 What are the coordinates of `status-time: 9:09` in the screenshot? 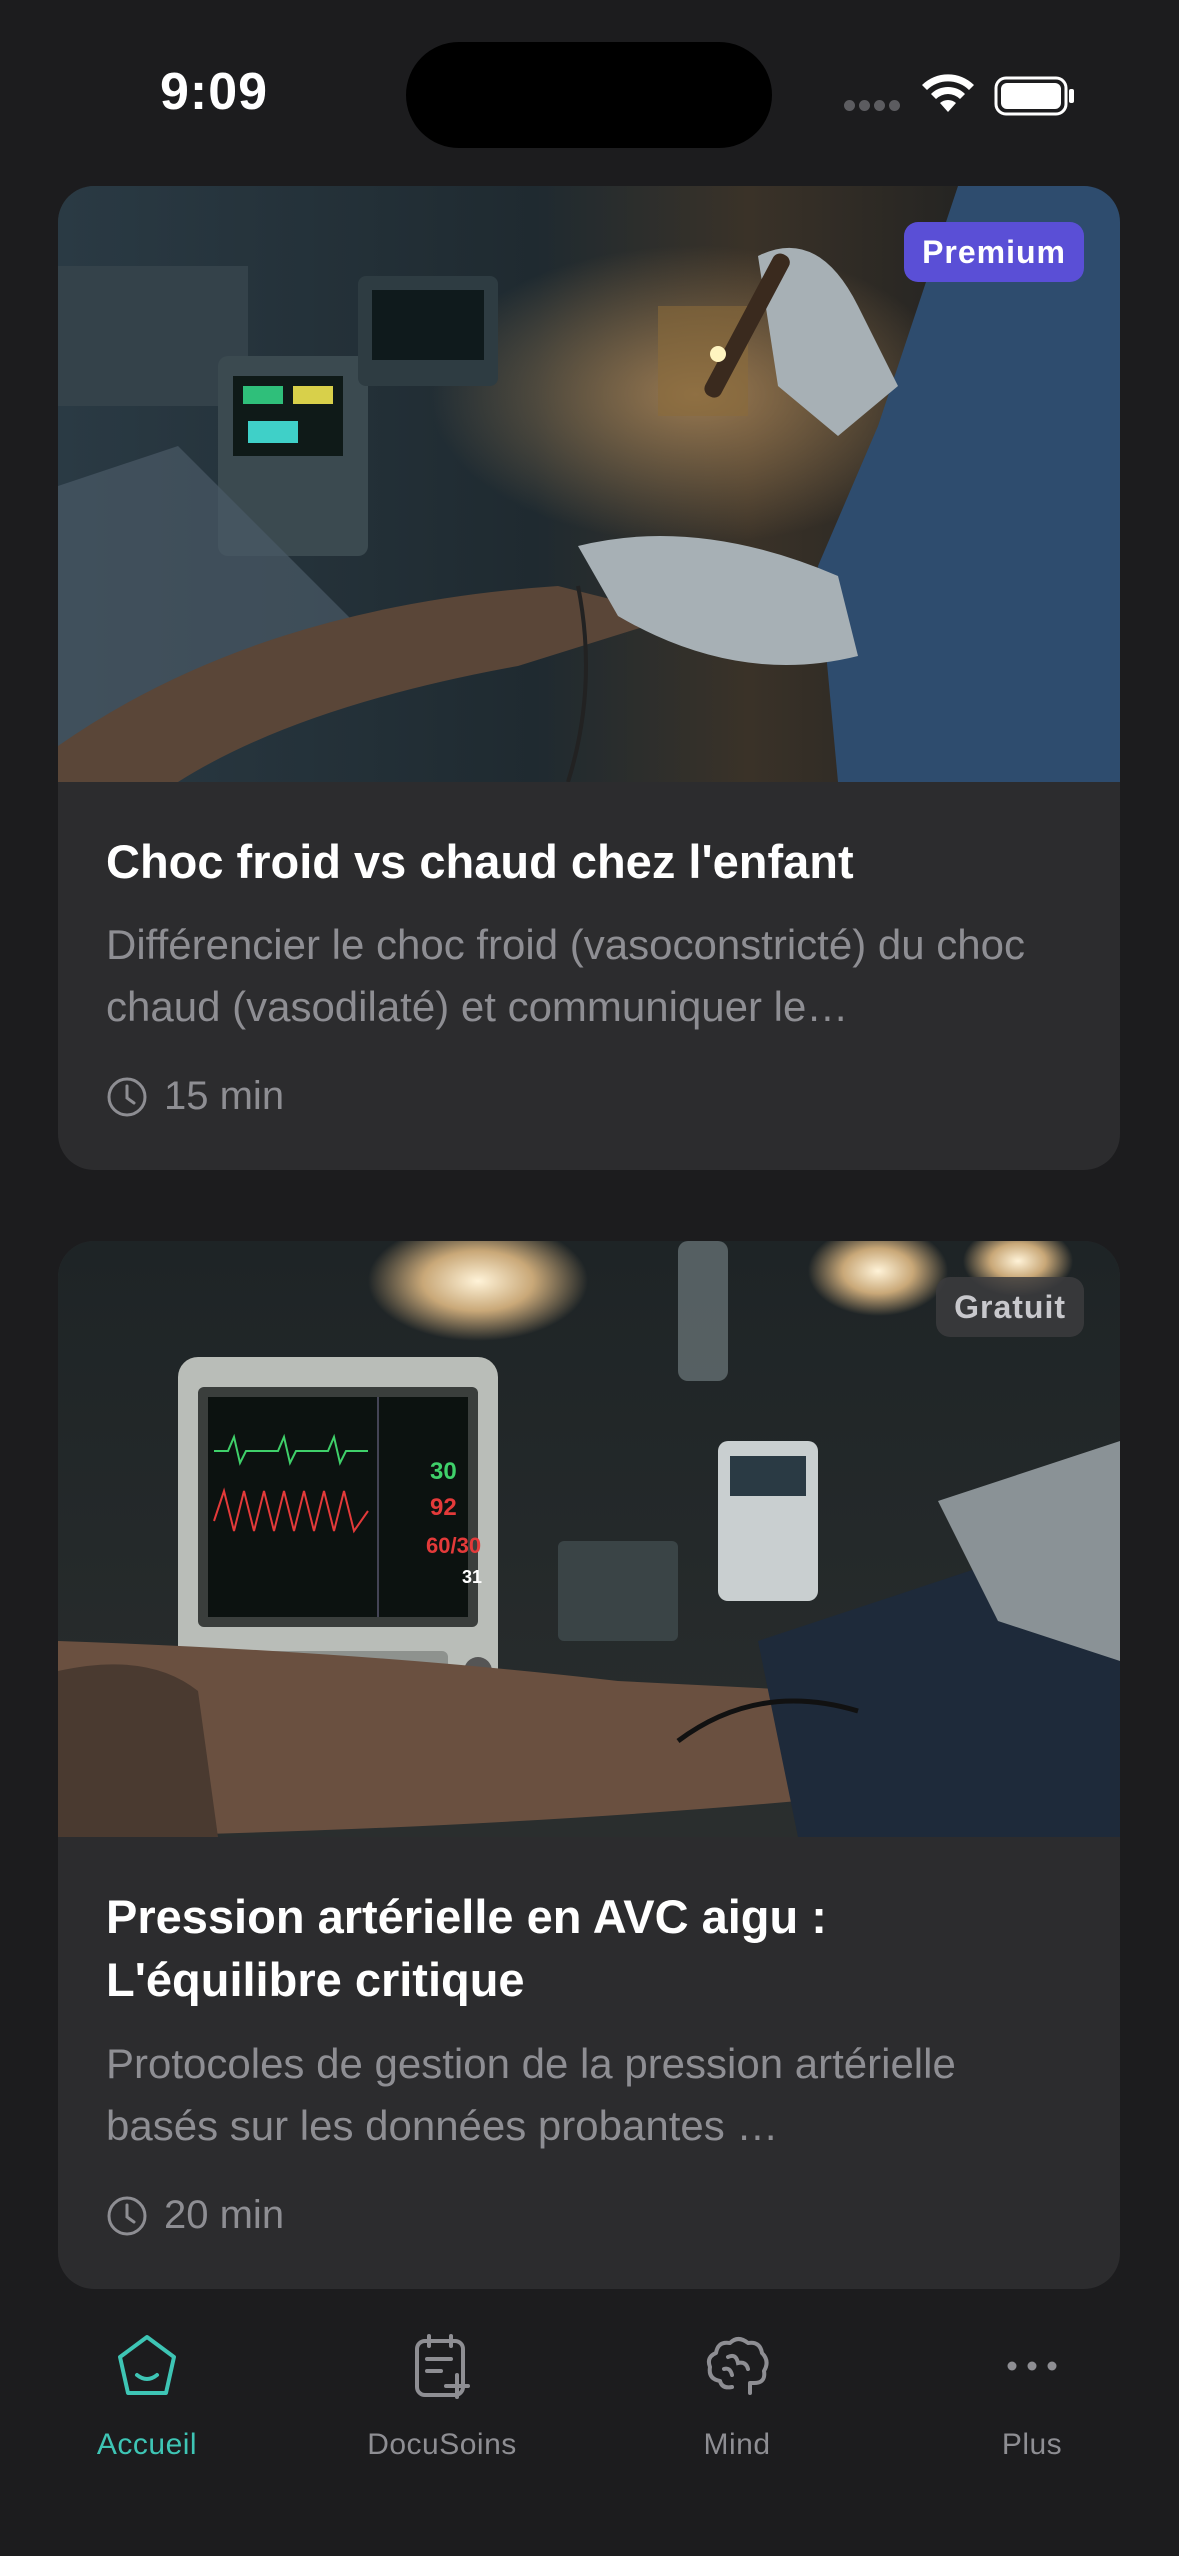 It's located at (214, 92).